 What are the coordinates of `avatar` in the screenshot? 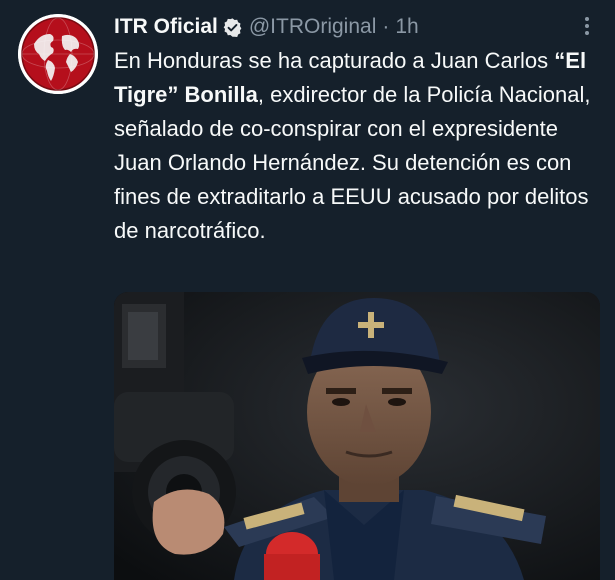 It's located at (58, 54).